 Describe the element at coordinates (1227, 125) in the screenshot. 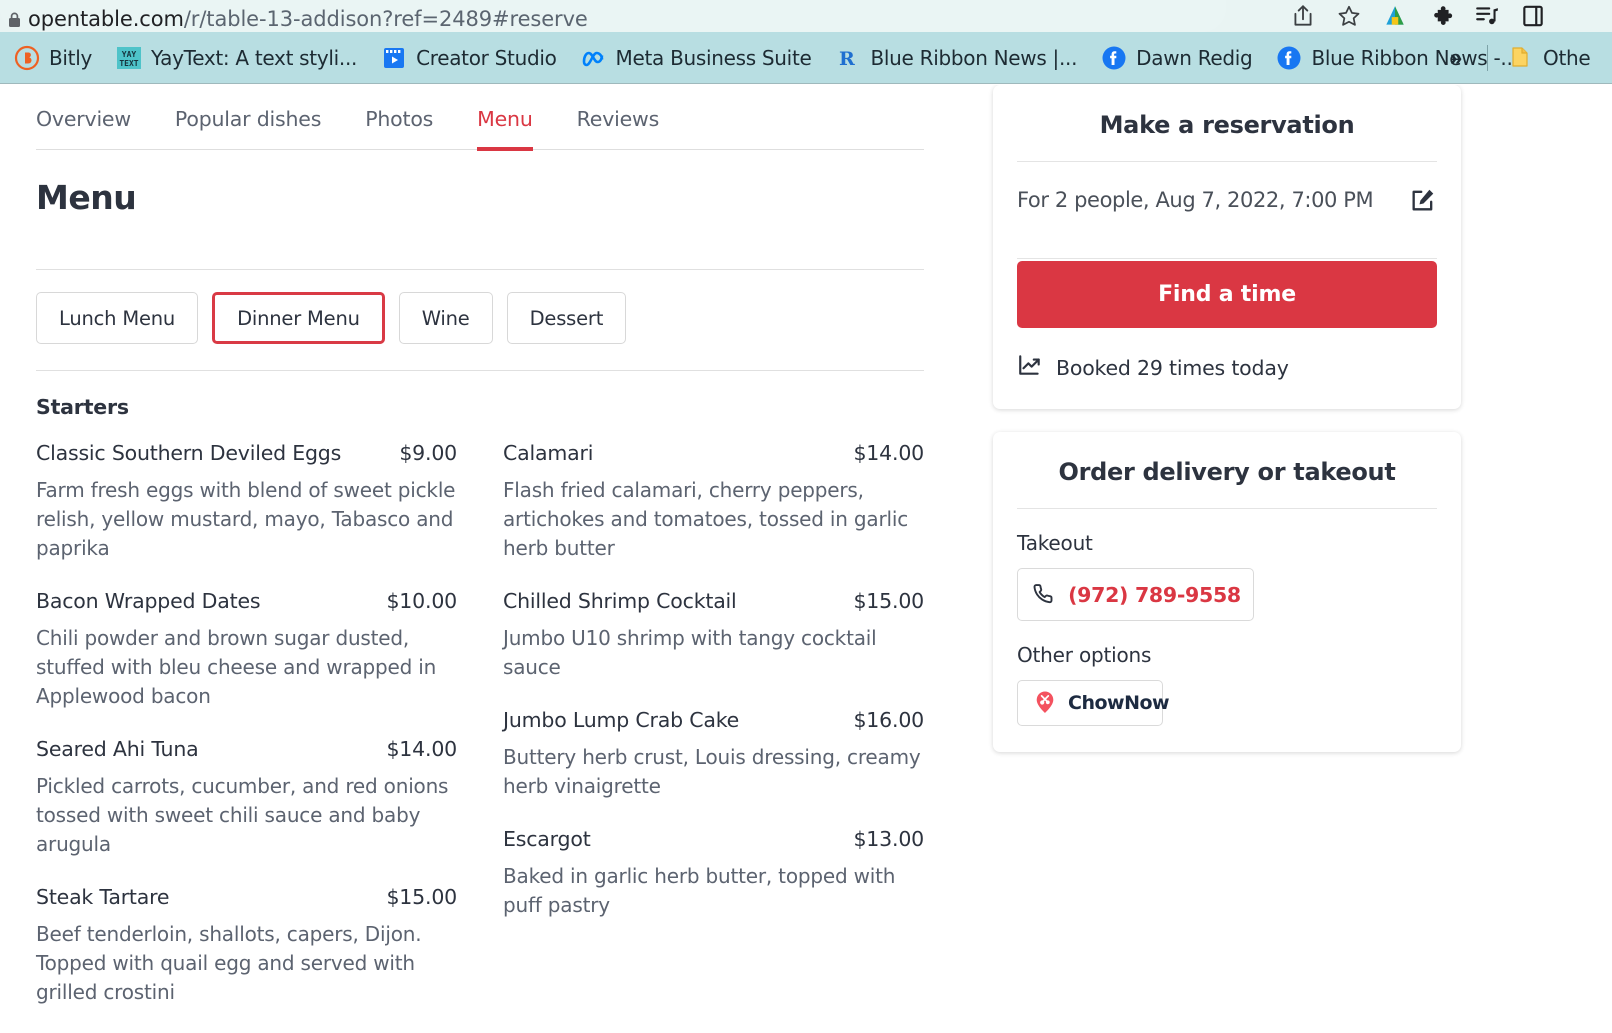

I see `reservation-card-title: Make a reservation` at that location.